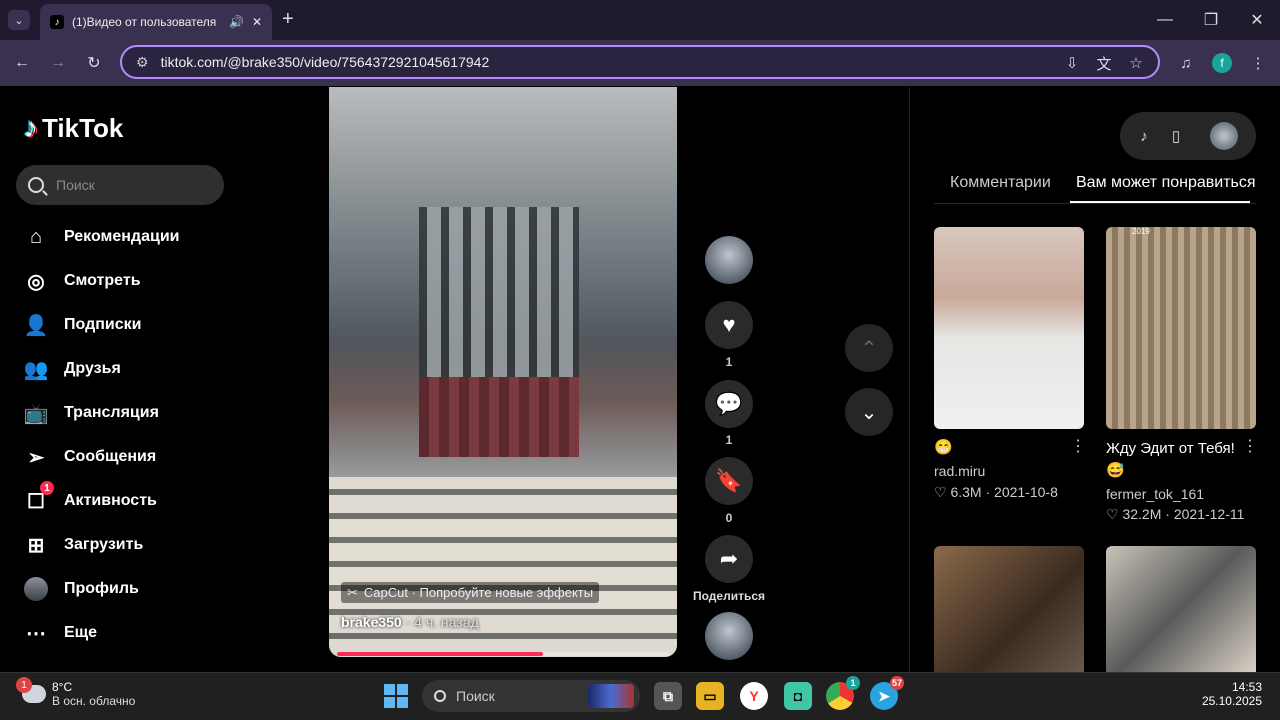  I want to click on share-button: ➦, so click(729, 559).